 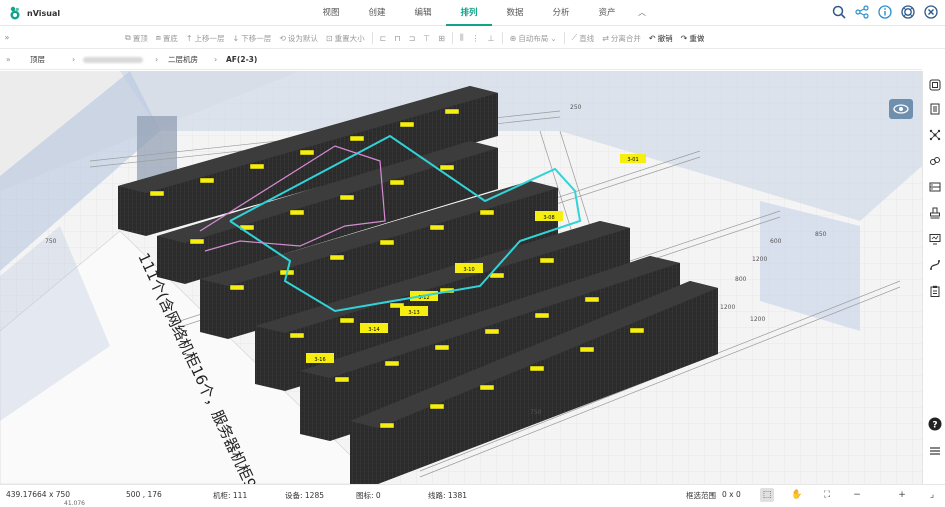 What do you see at coordinates (377, 13) in the screenshot?
I see `menu-create: 创建` at bounding box center [377, 13].